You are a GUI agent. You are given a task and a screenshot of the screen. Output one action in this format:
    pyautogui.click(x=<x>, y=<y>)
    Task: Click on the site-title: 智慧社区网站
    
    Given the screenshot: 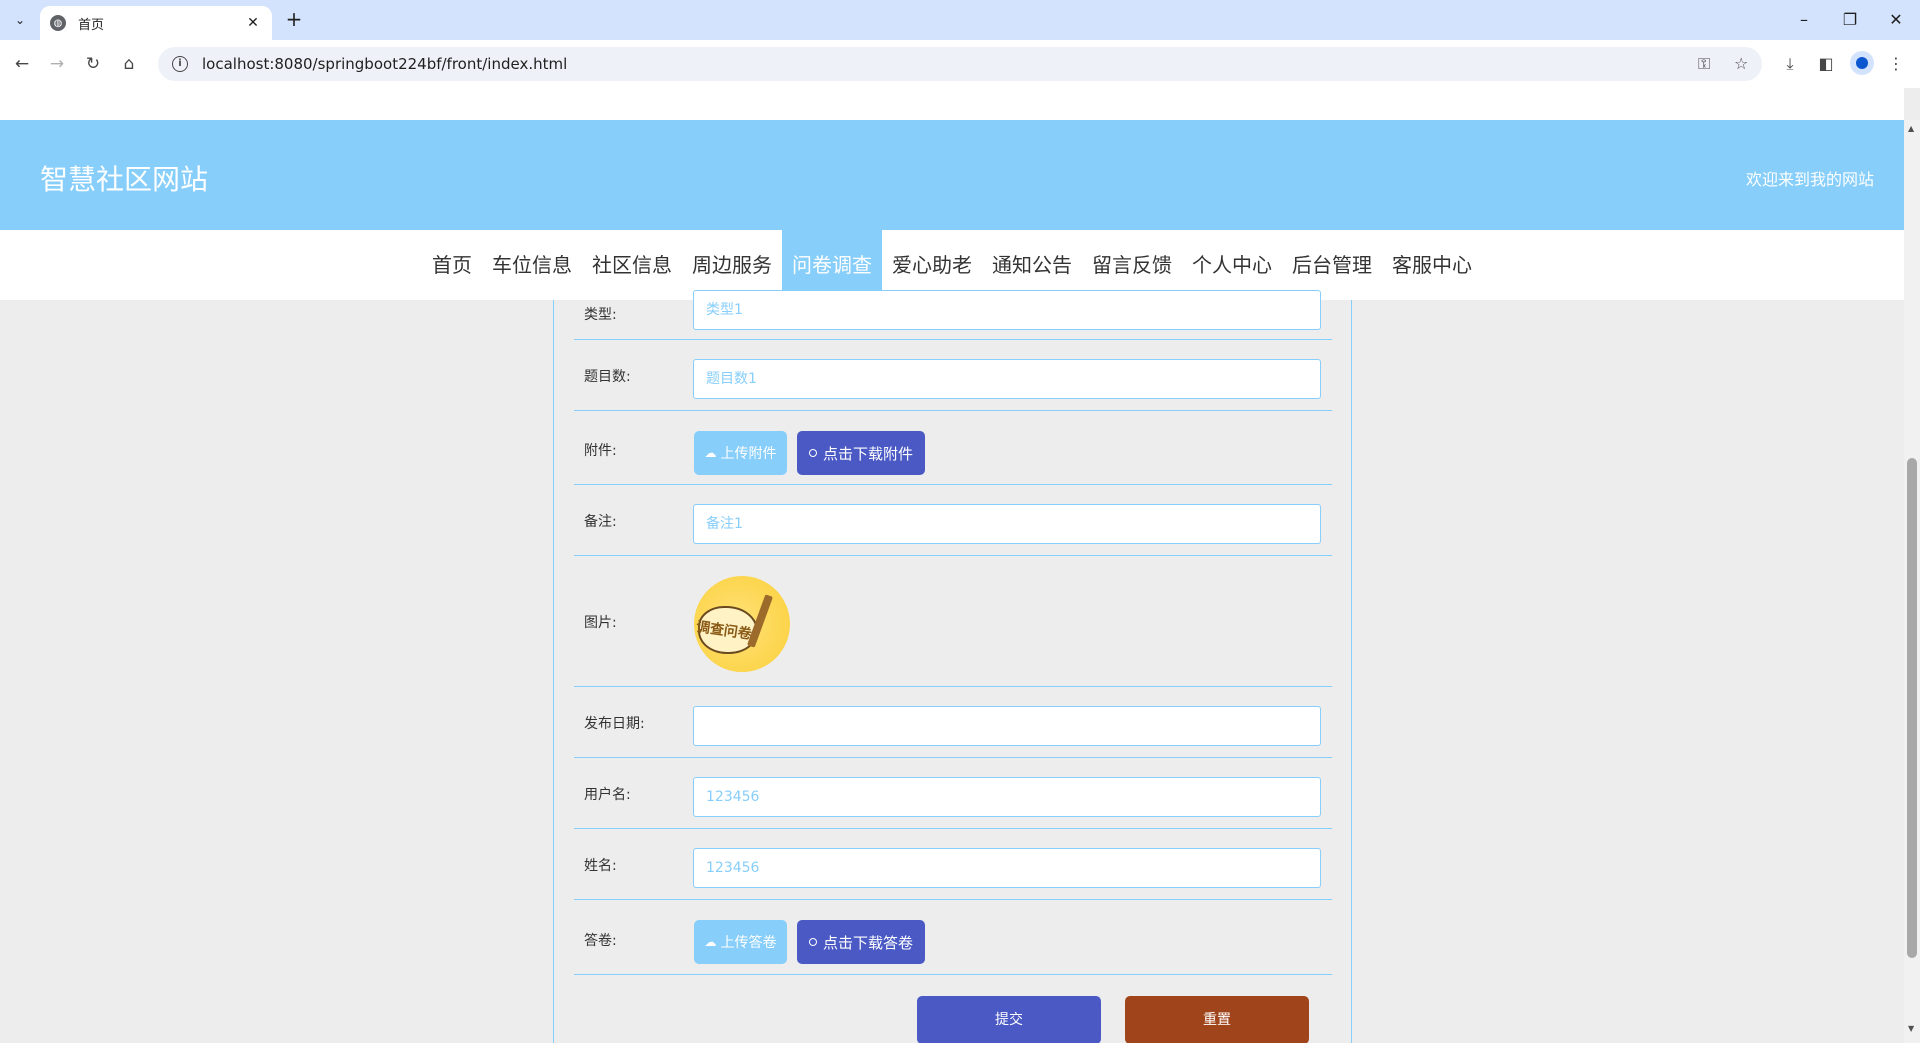 What is the action you would take?
    pyautogui.click(x=124, y=179)
    